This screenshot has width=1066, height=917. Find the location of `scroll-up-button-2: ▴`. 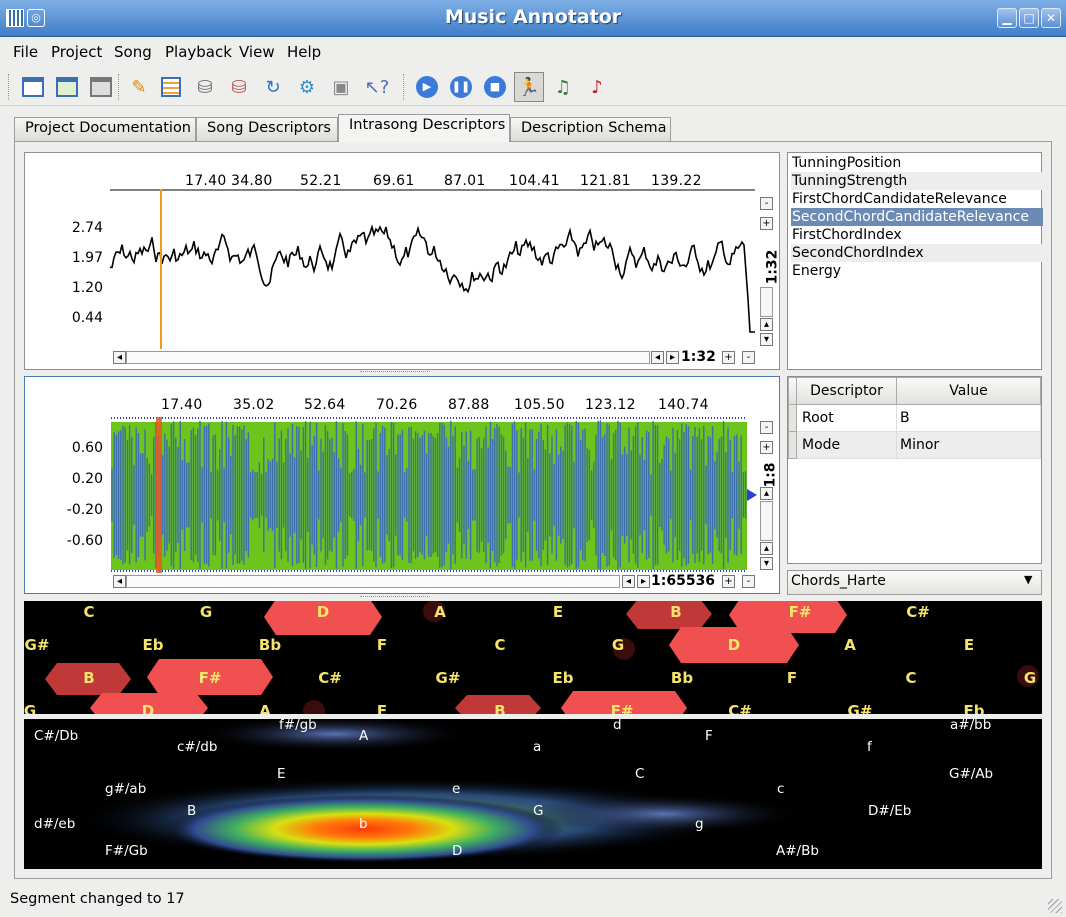

scroll-up-button-2: ▴ is located at coordinates (766, 548).